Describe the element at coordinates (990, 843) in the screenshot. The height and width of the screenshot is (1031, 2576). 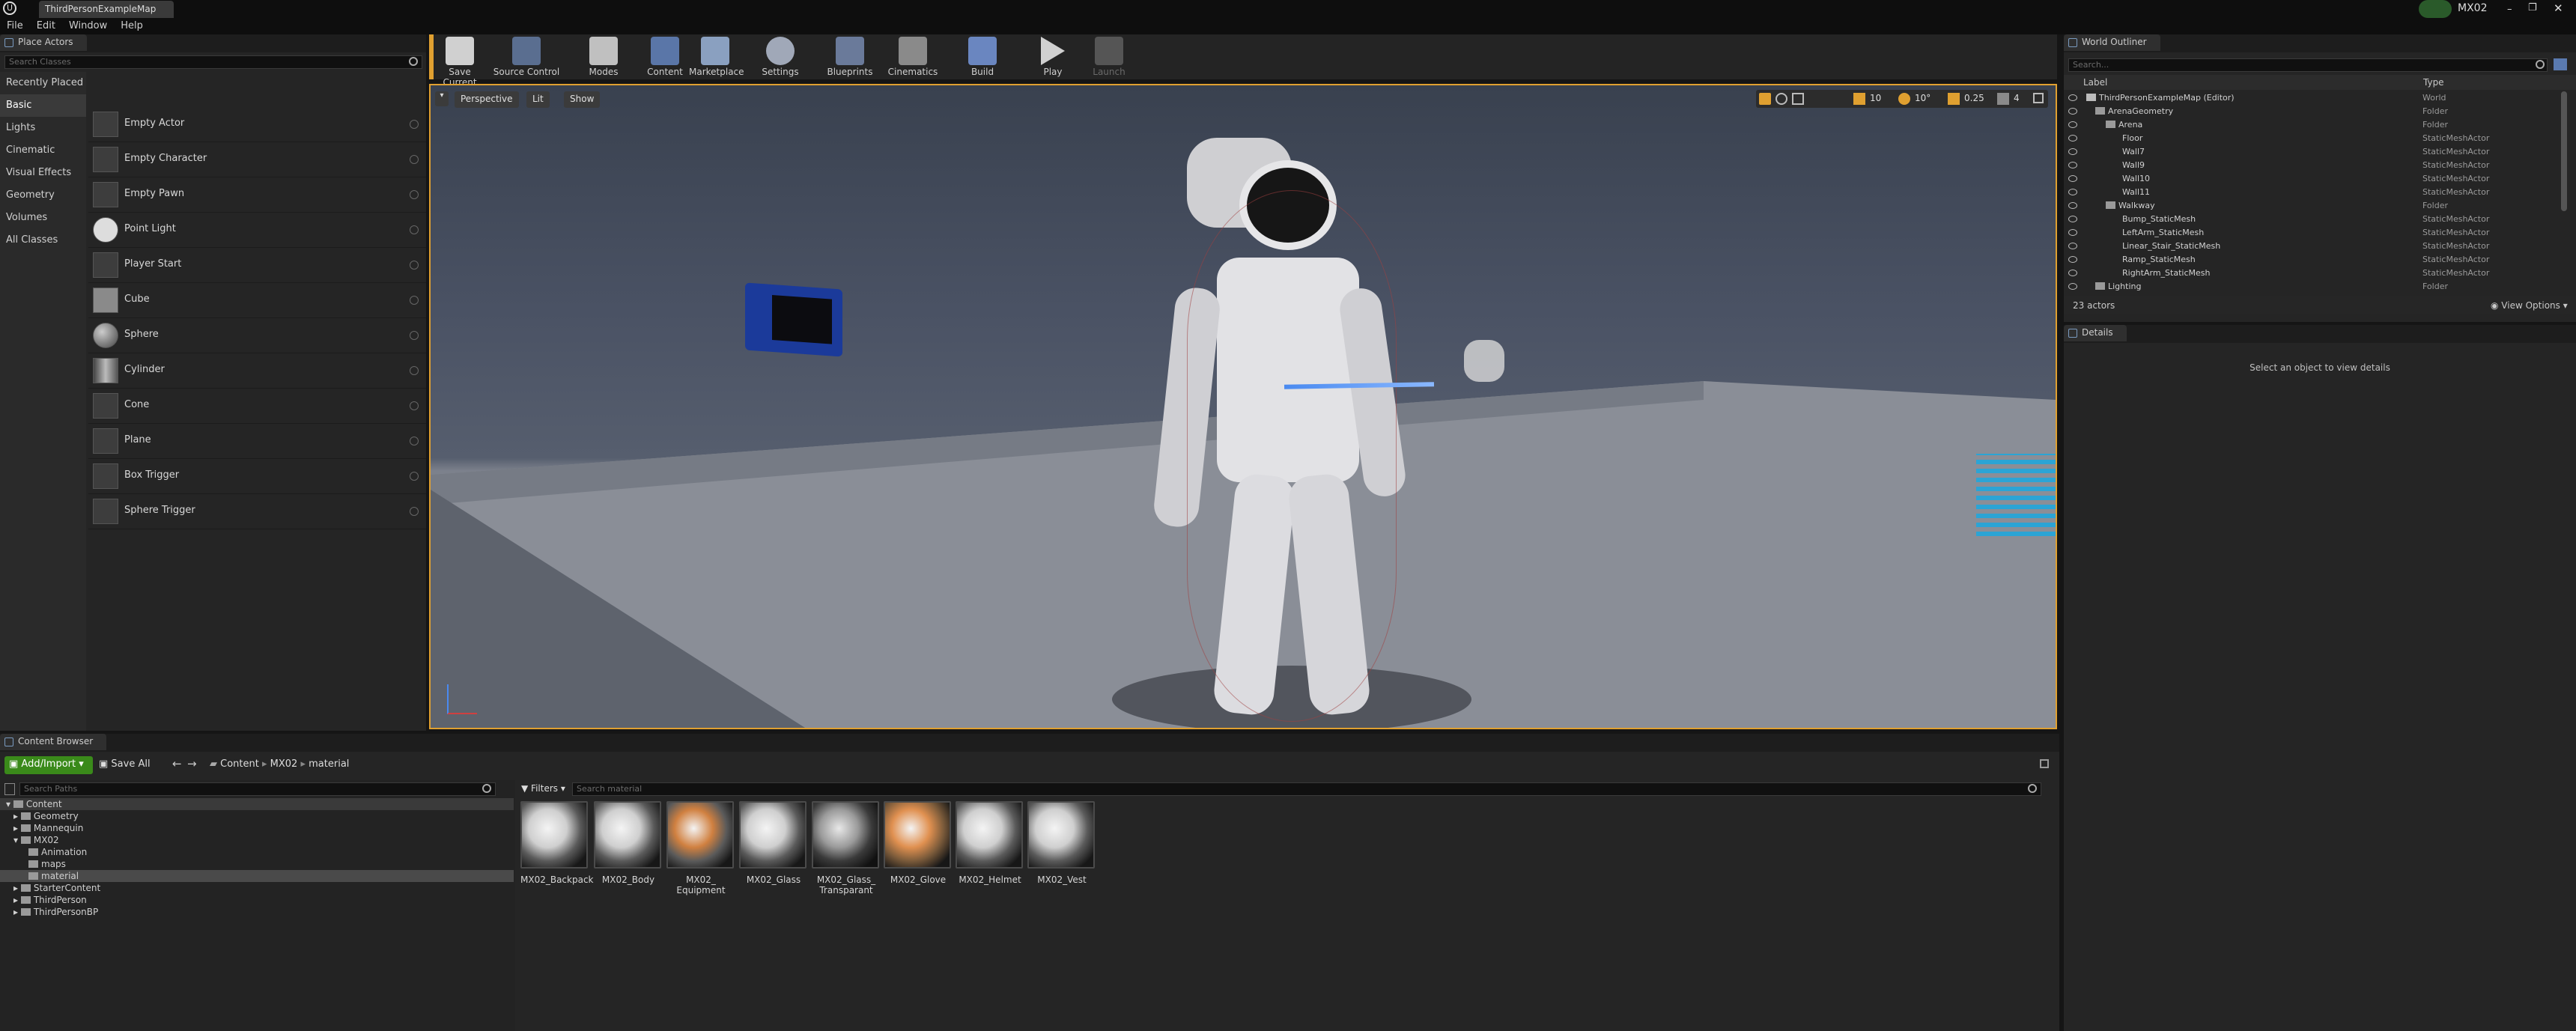
I see `asset-tile: MX02_Helmet` at that location.